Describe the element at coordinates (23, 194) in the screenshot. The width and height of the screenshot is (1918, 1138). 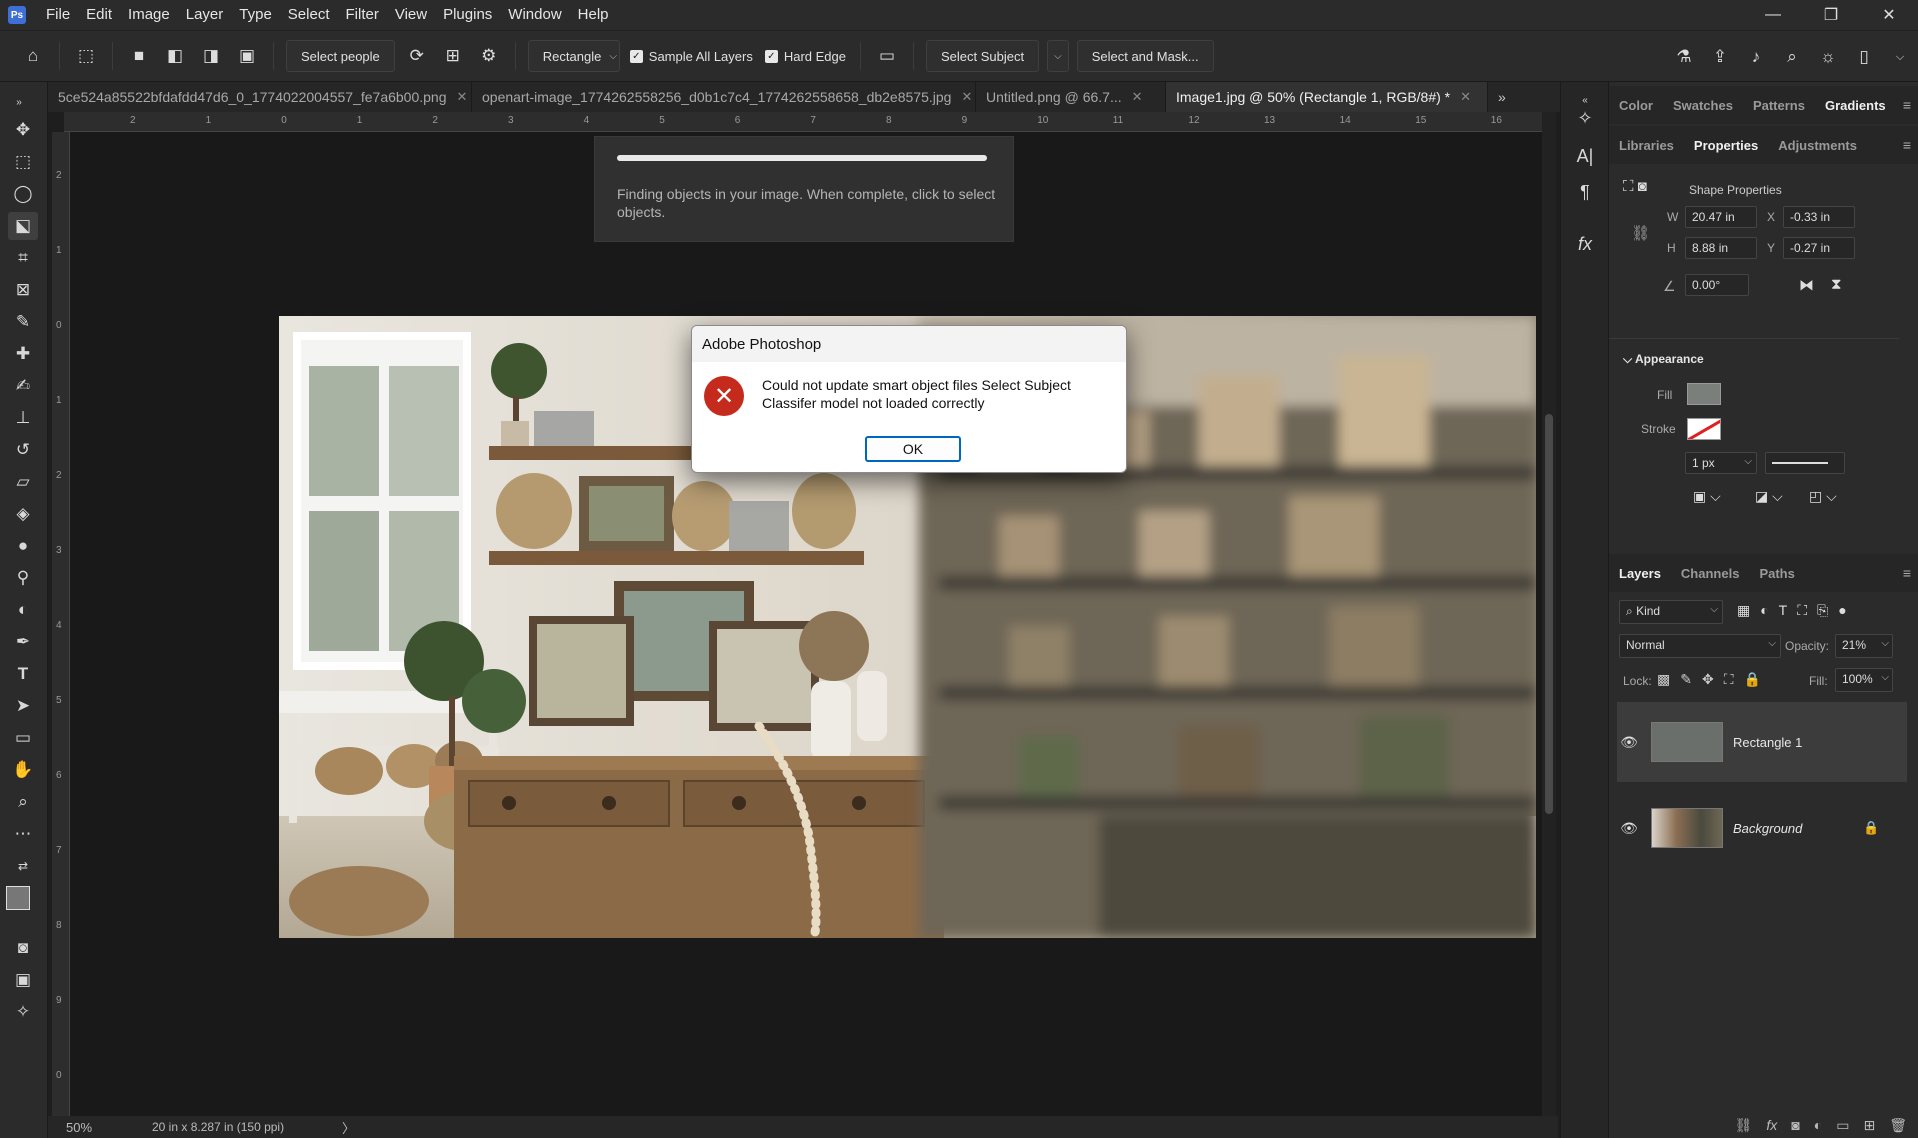
I see `lasso-tool-icon: ◯` at that location.